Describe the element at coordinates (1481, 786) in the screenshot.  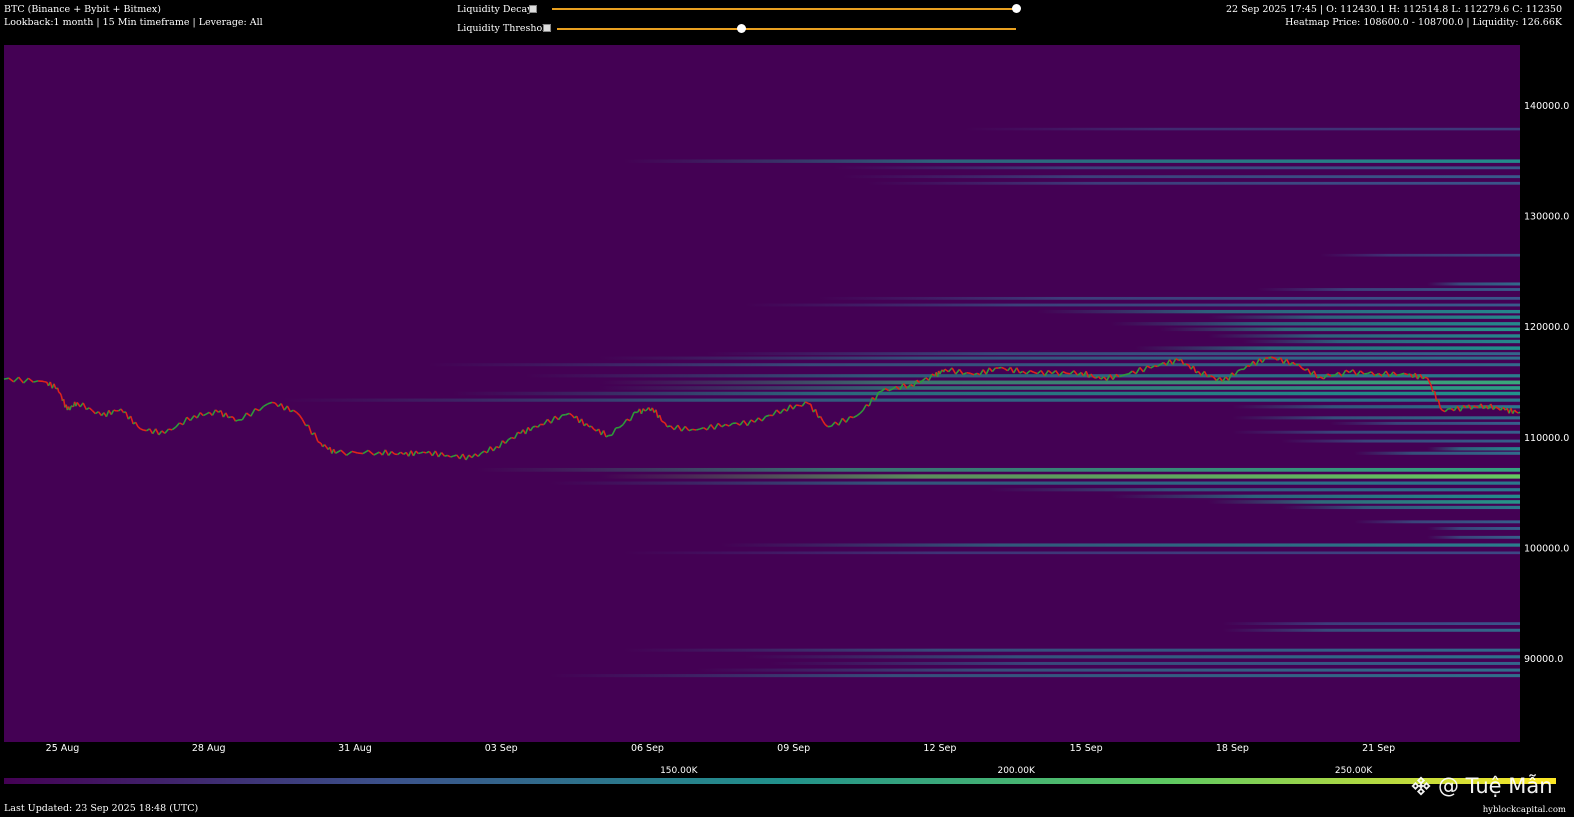
I see `watermark: @ Tuệ Mẫn` at that location.